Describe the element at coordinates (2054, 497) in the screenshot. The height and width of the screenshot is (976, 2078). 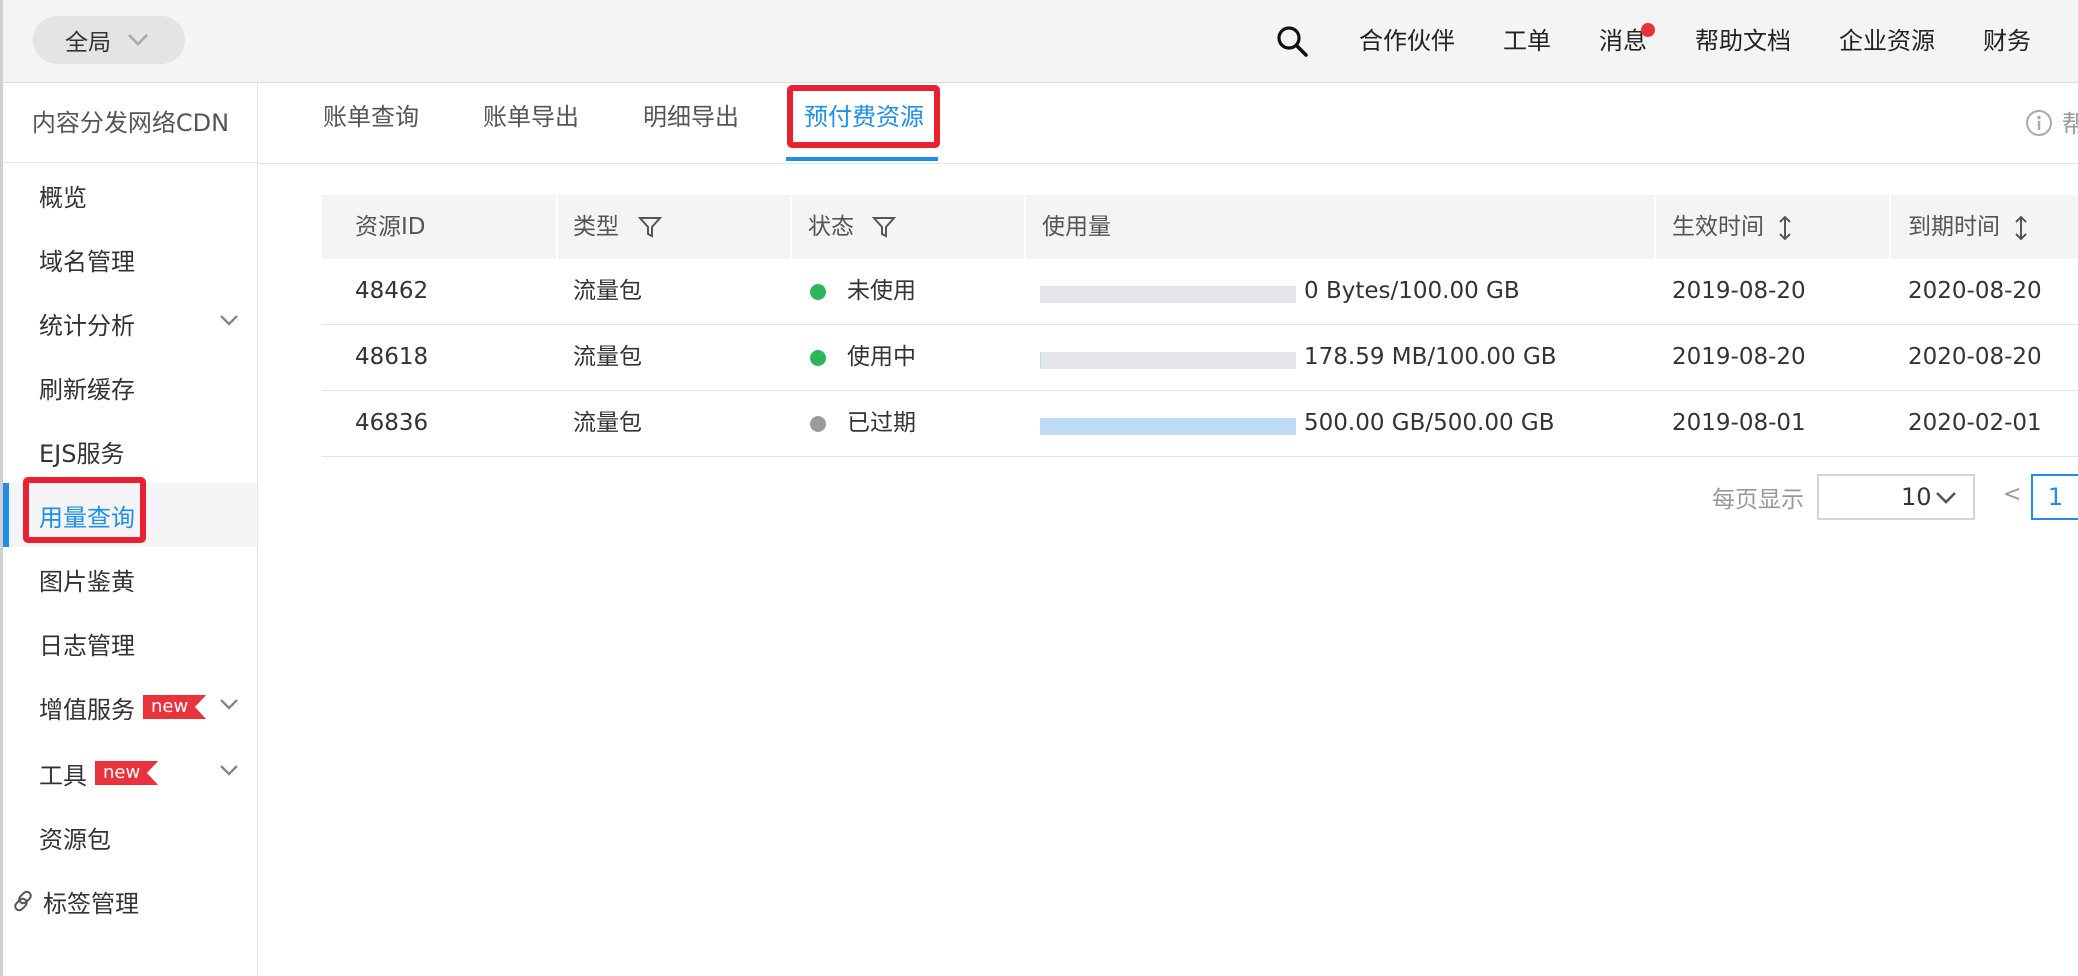
I see `page-number-button: 1` at that location.